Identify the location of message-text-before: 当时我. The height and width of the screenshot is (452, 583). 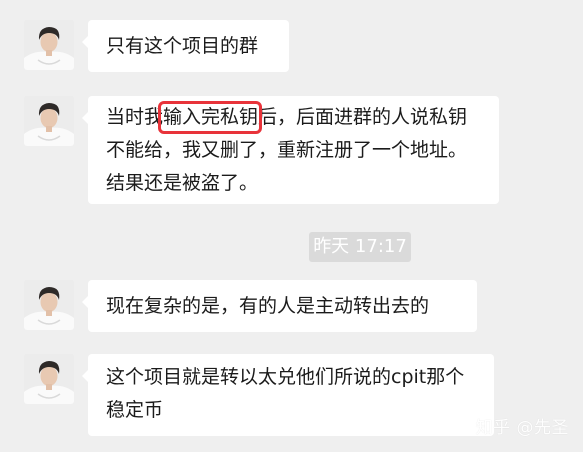
(135, 117).